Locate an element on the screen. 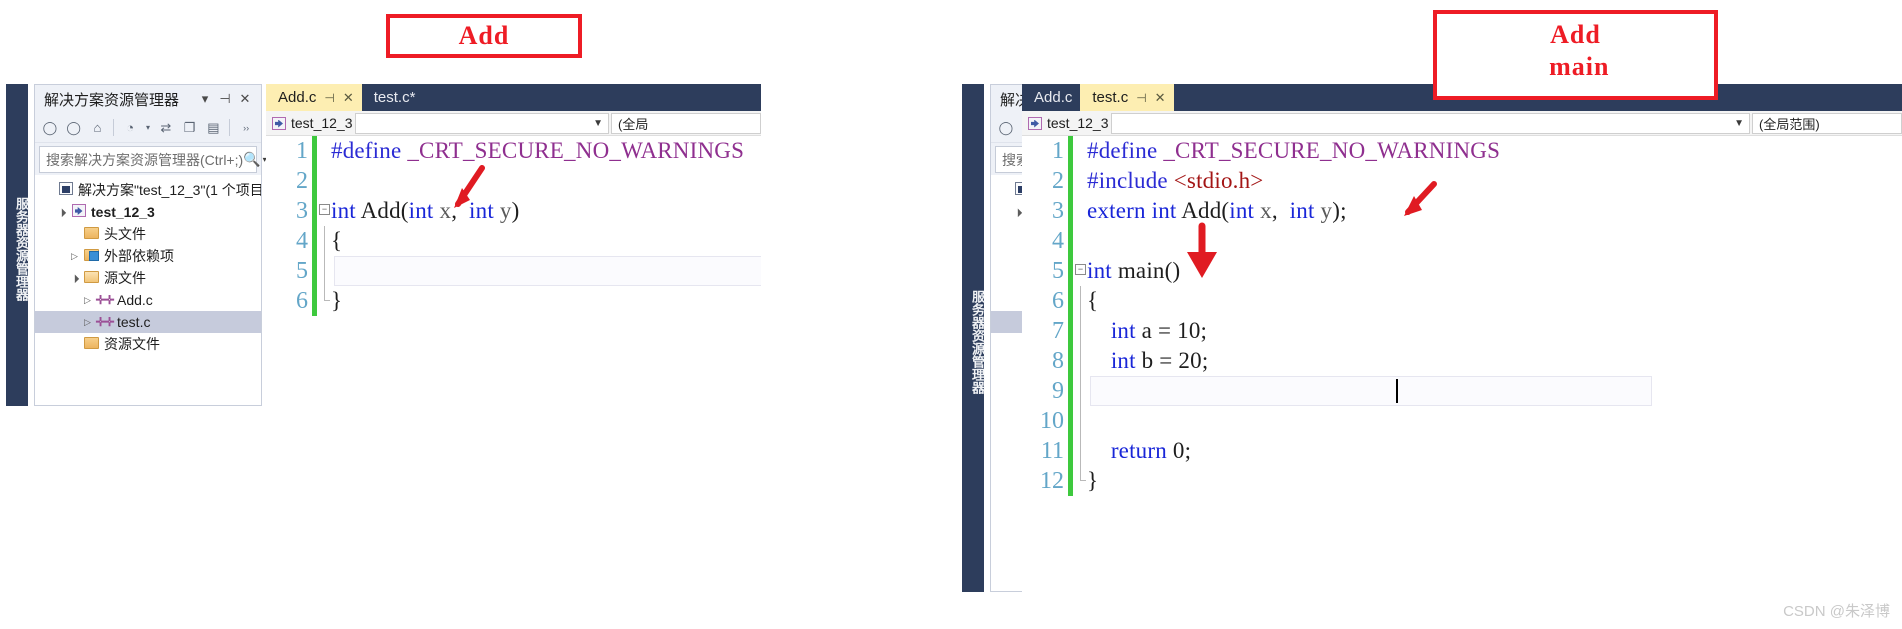 The image size is (1902, 629). solution-explorer-search-left: 搜索解决方案资源管理器(Ctrl+;) 🔍 ▾ is located at coordinates (153, 159).